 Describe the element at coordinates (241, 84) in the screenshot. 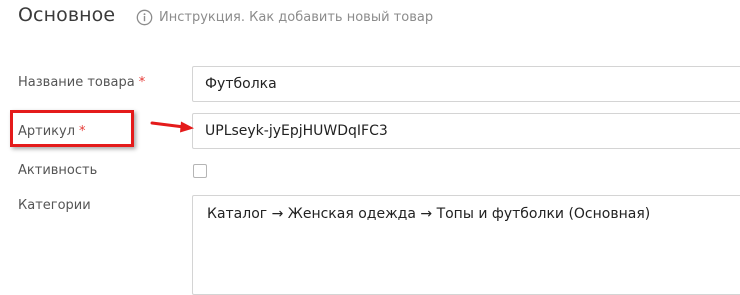

I see `product-name-value: Футболка` at that location.